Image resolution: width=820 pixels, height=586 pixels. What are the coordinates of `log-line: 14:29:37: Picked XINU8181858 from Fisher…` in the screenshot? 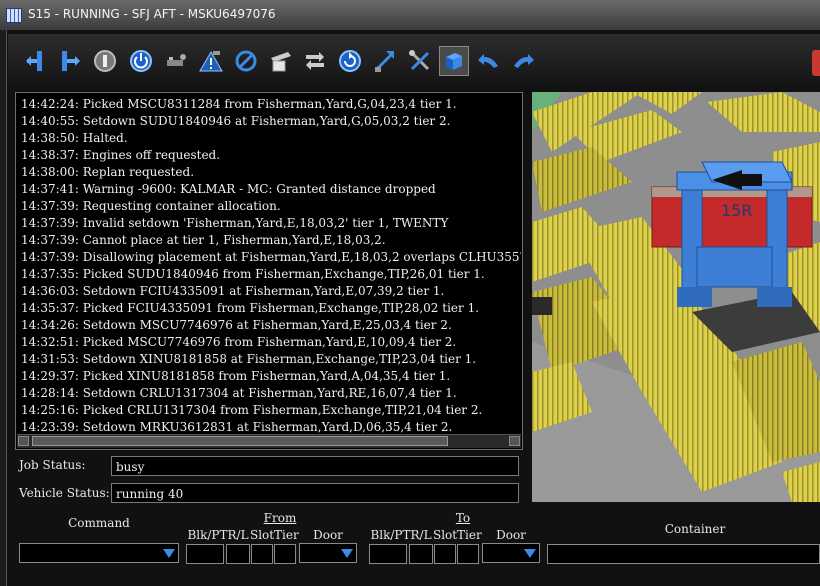 It's located at (236, 376).